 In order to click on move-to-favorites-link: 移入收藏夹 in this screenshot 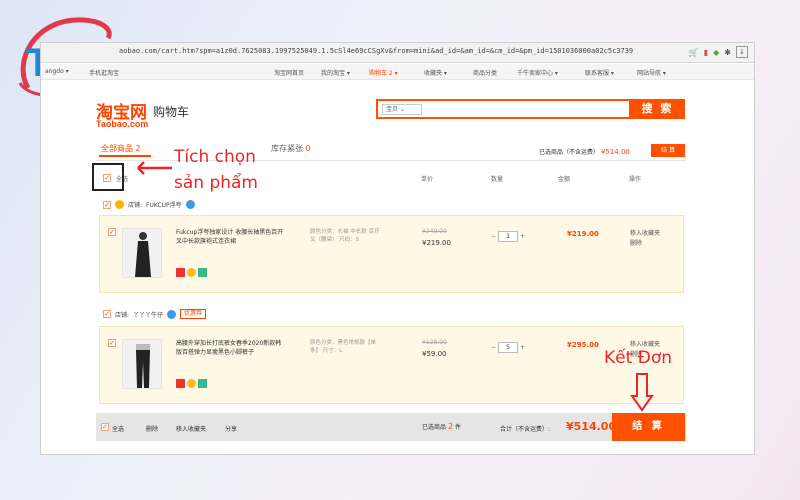, I will do `click(645, 234)`.